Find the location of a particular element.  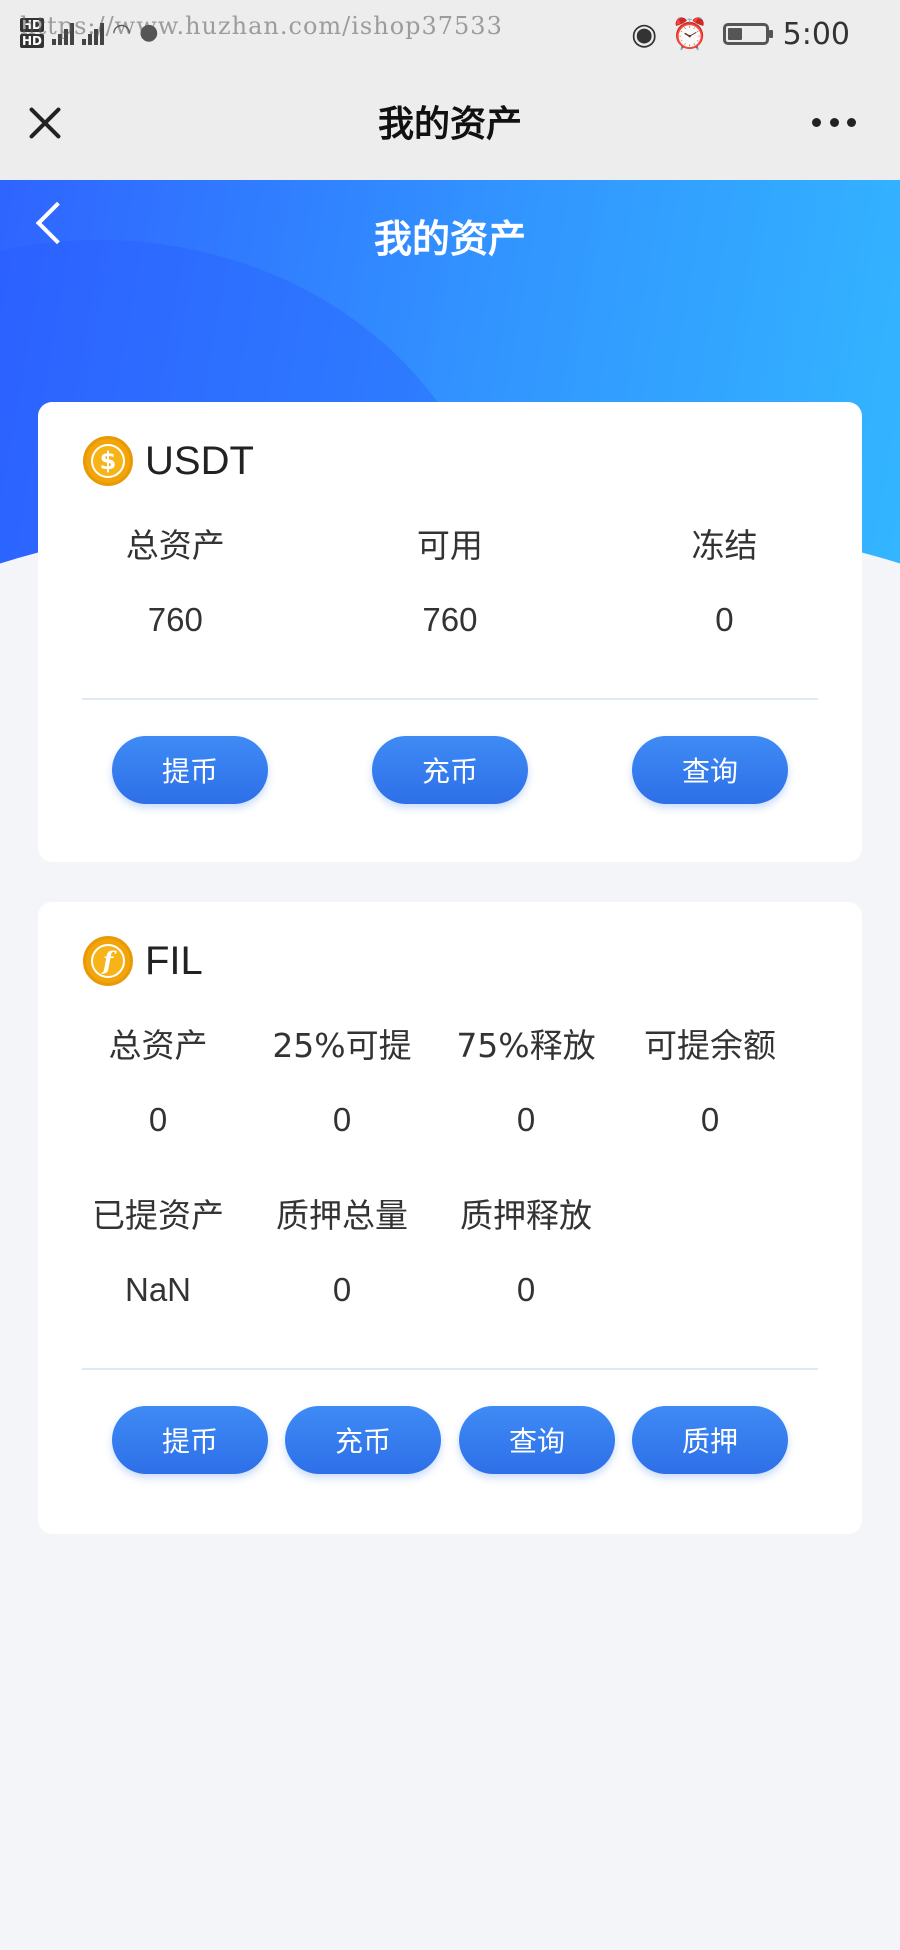

label-withdrawable-25: 25%可提 is located at coordinates (342, 1045).